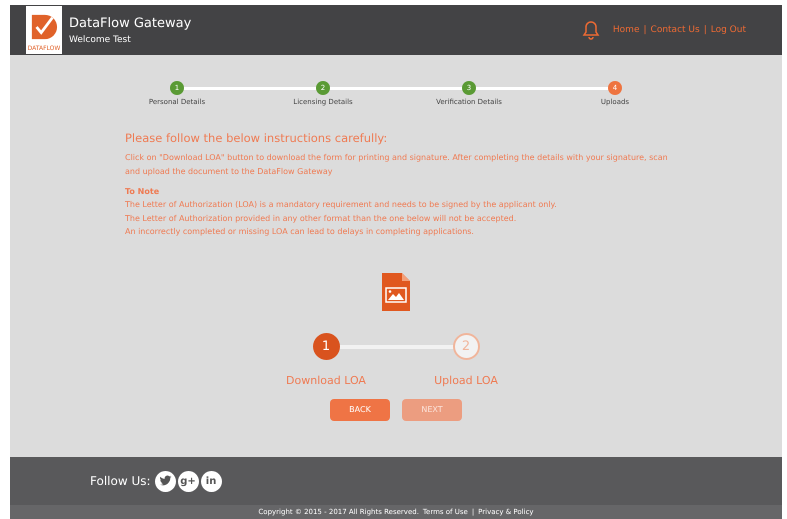 The height and width of the screenshot is (519, 787). Describe the element at coordinates (130, 23) in the screenshot. I see `app-title: DataFlow Gateway` at that location.